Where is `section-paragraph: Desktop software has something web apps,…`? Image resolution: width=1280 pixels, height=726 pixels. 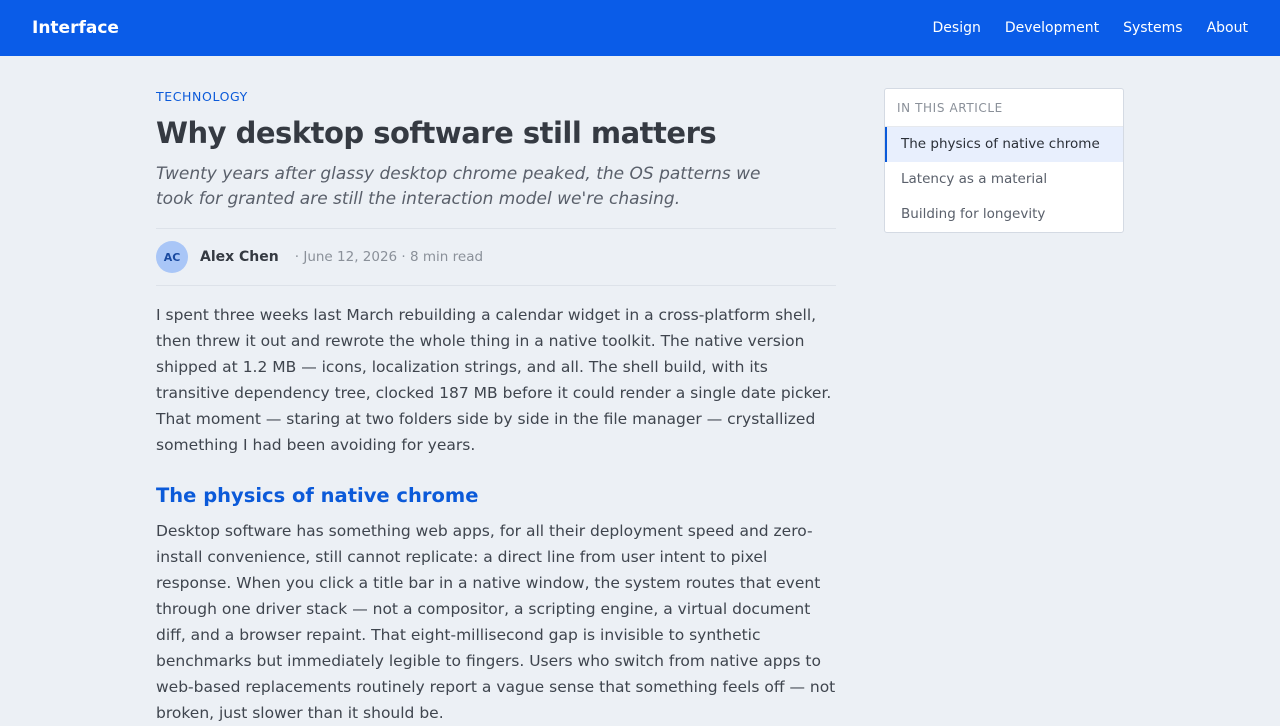
section-paragraph: Desktop software has something web apps,… is located at coordinates (496, 622).